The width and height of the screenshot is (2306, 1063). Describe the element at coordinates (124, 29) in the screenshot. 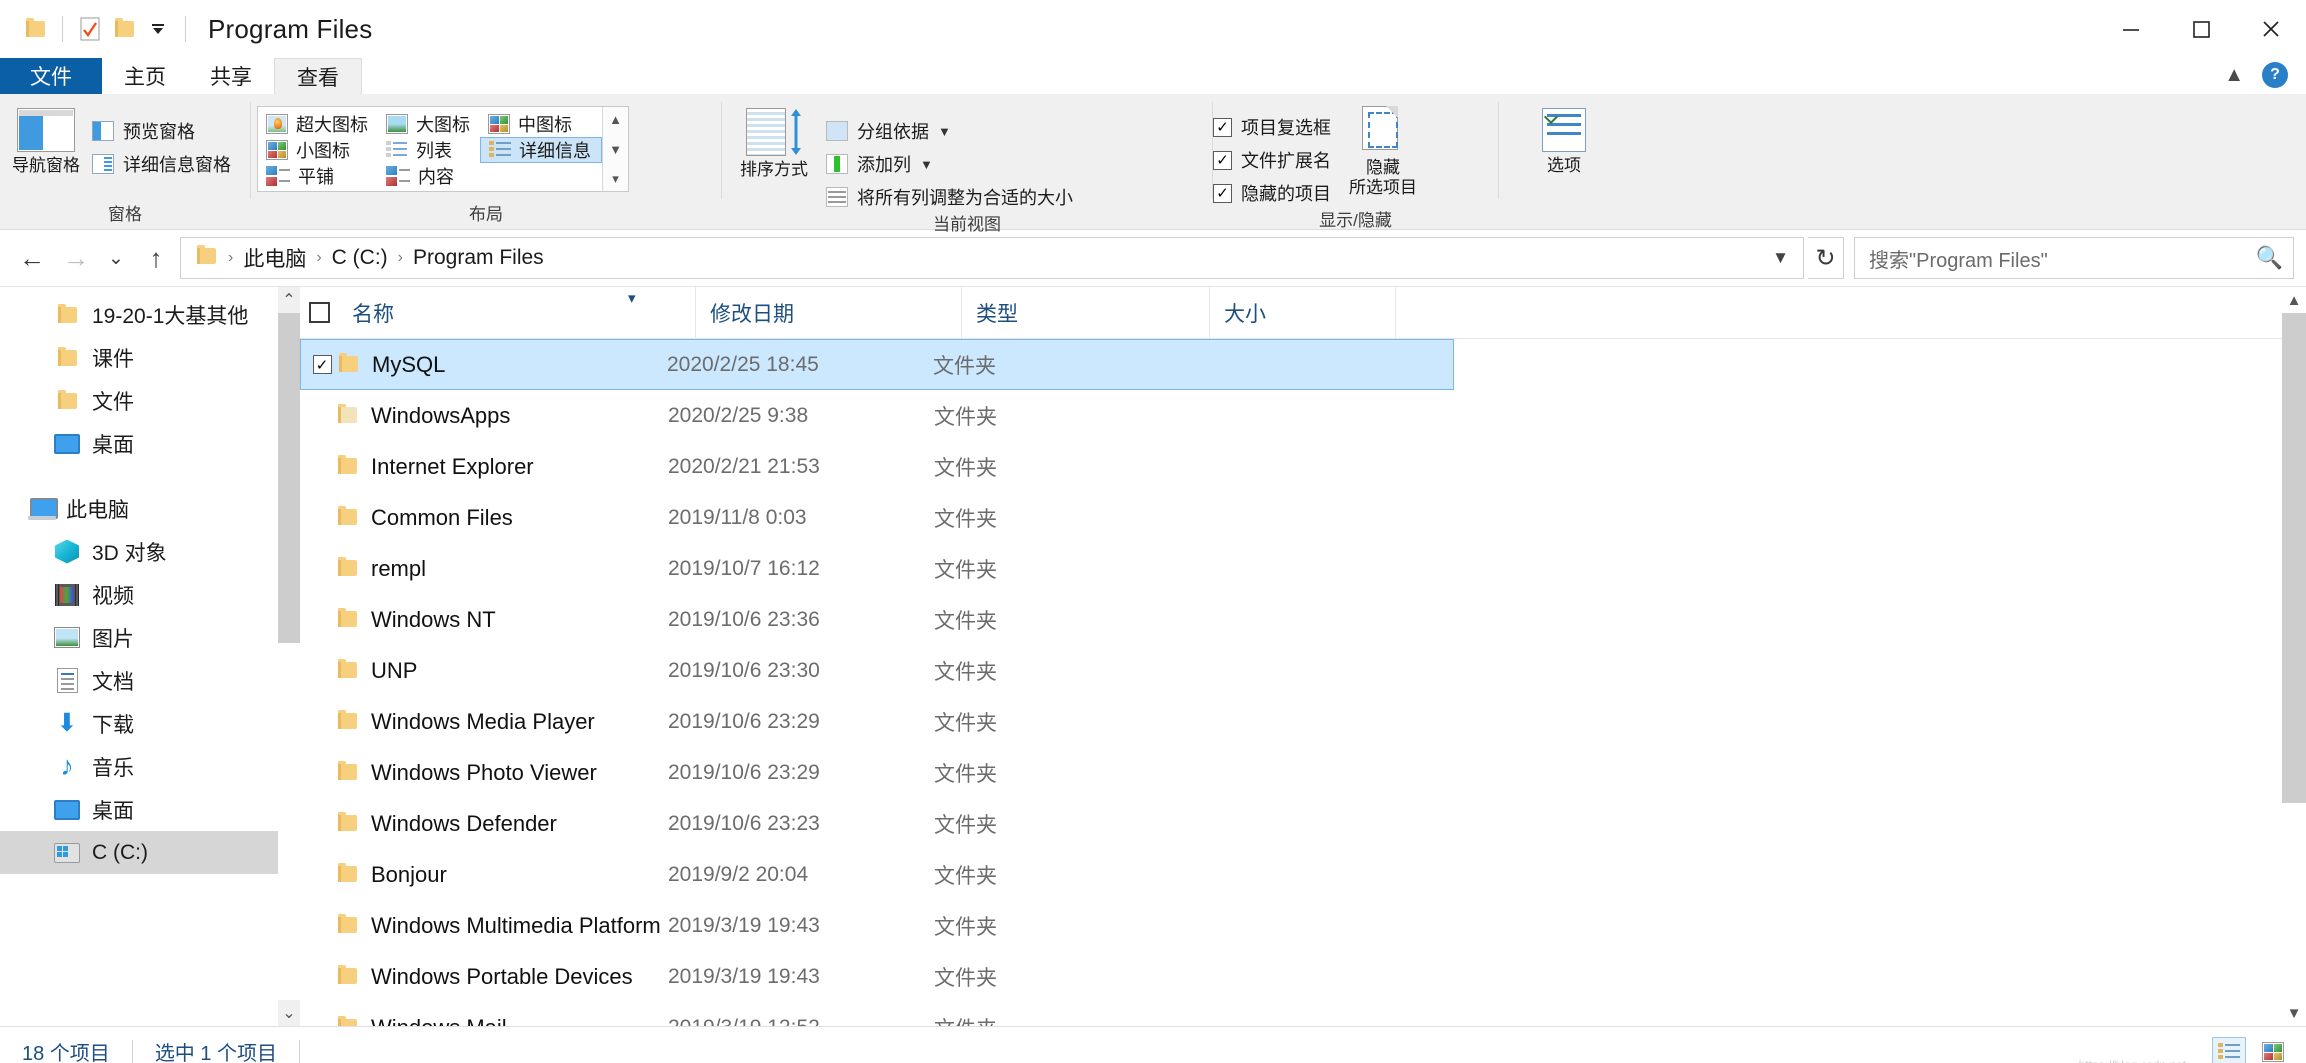

I see `new-folder-icon` at that location.